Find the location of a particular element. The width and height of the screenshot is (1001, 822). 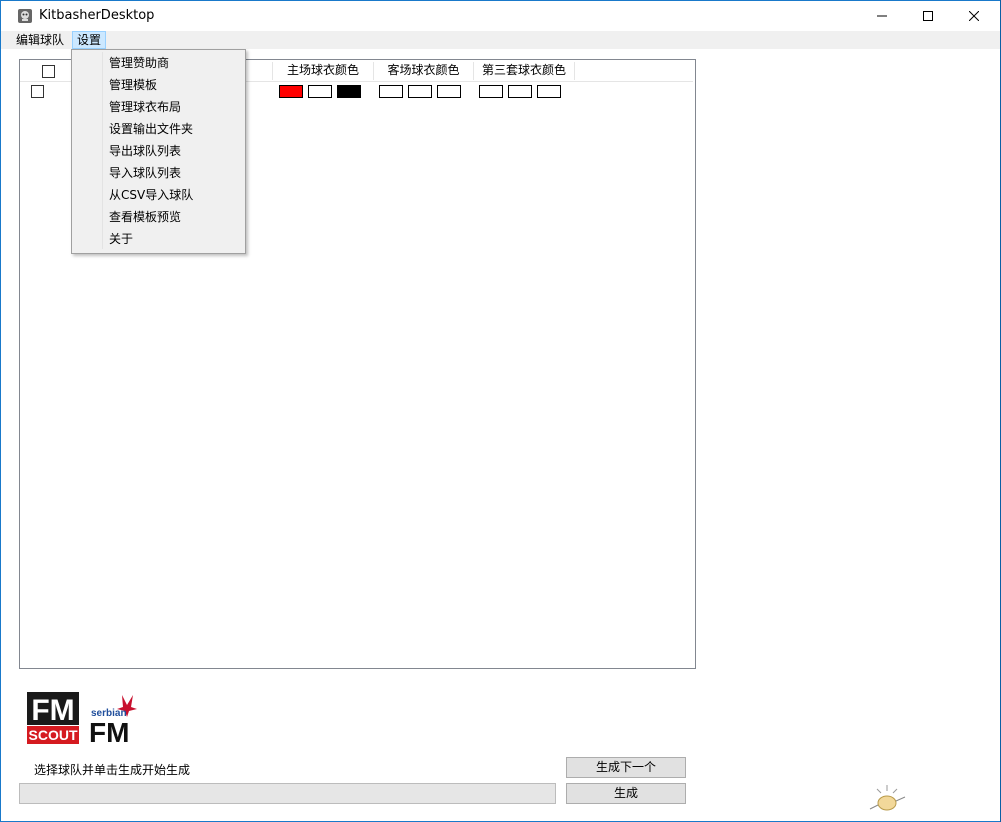

minimize-icon is located at coordinates (882, 16).